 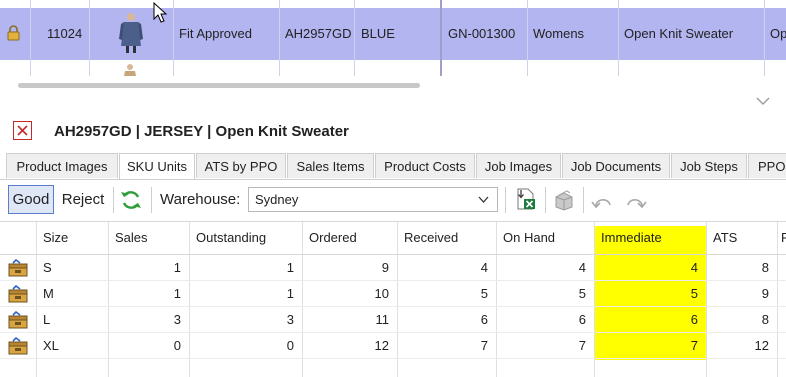 I want to click on product-thumbnail, so click(x=131, y=33).